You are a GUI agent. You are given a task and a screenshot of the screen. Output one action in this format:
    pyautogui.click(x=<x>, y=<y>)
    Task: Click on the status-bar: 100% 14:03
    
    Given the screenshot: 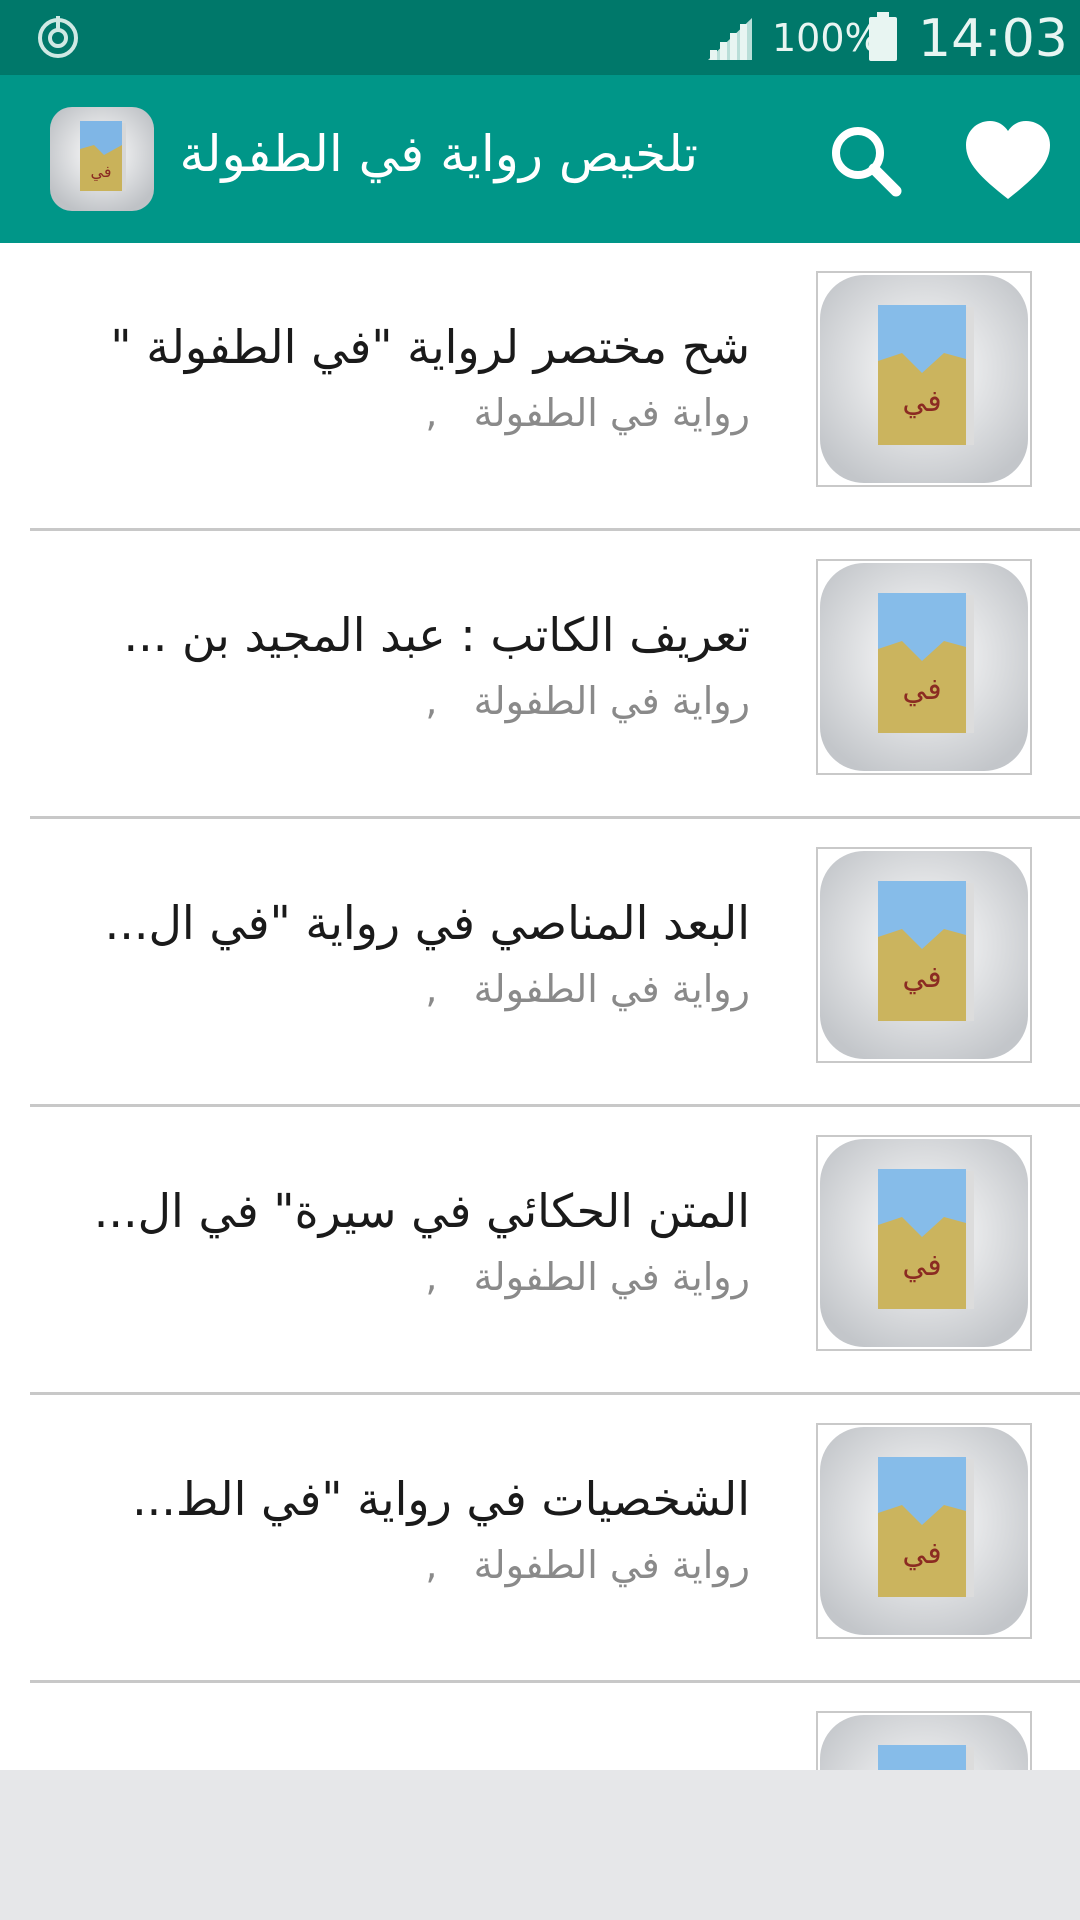 What is the action you would take?
    pyautogui.click(x=540, y=37)
    